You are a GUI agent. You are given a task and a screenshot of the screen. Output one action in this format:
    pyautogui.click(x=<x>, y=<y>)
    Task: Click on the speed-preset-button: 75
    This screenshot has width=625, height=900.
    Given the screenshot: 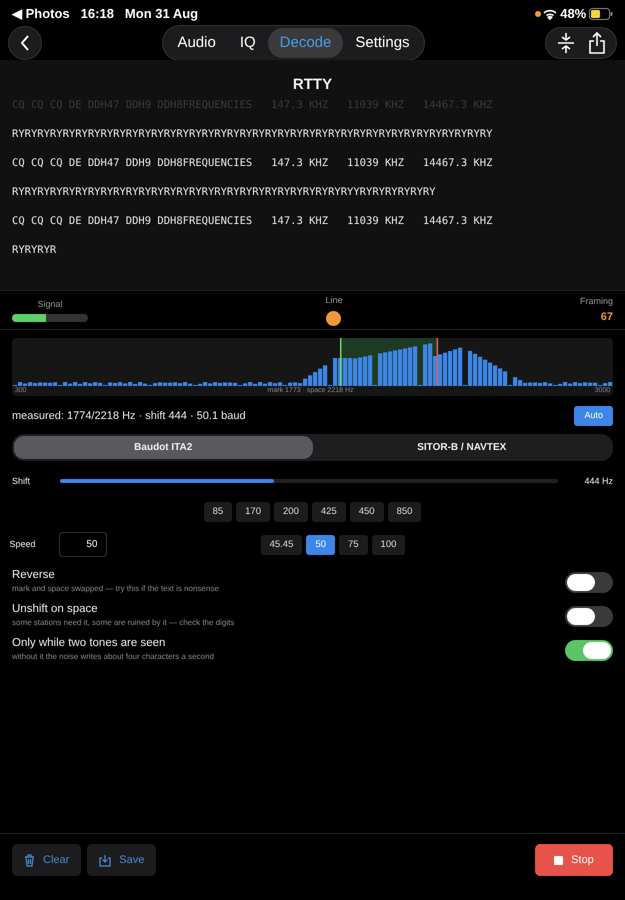 What is the action you would take?
    pyautogui.click(x=353, y=544)
    